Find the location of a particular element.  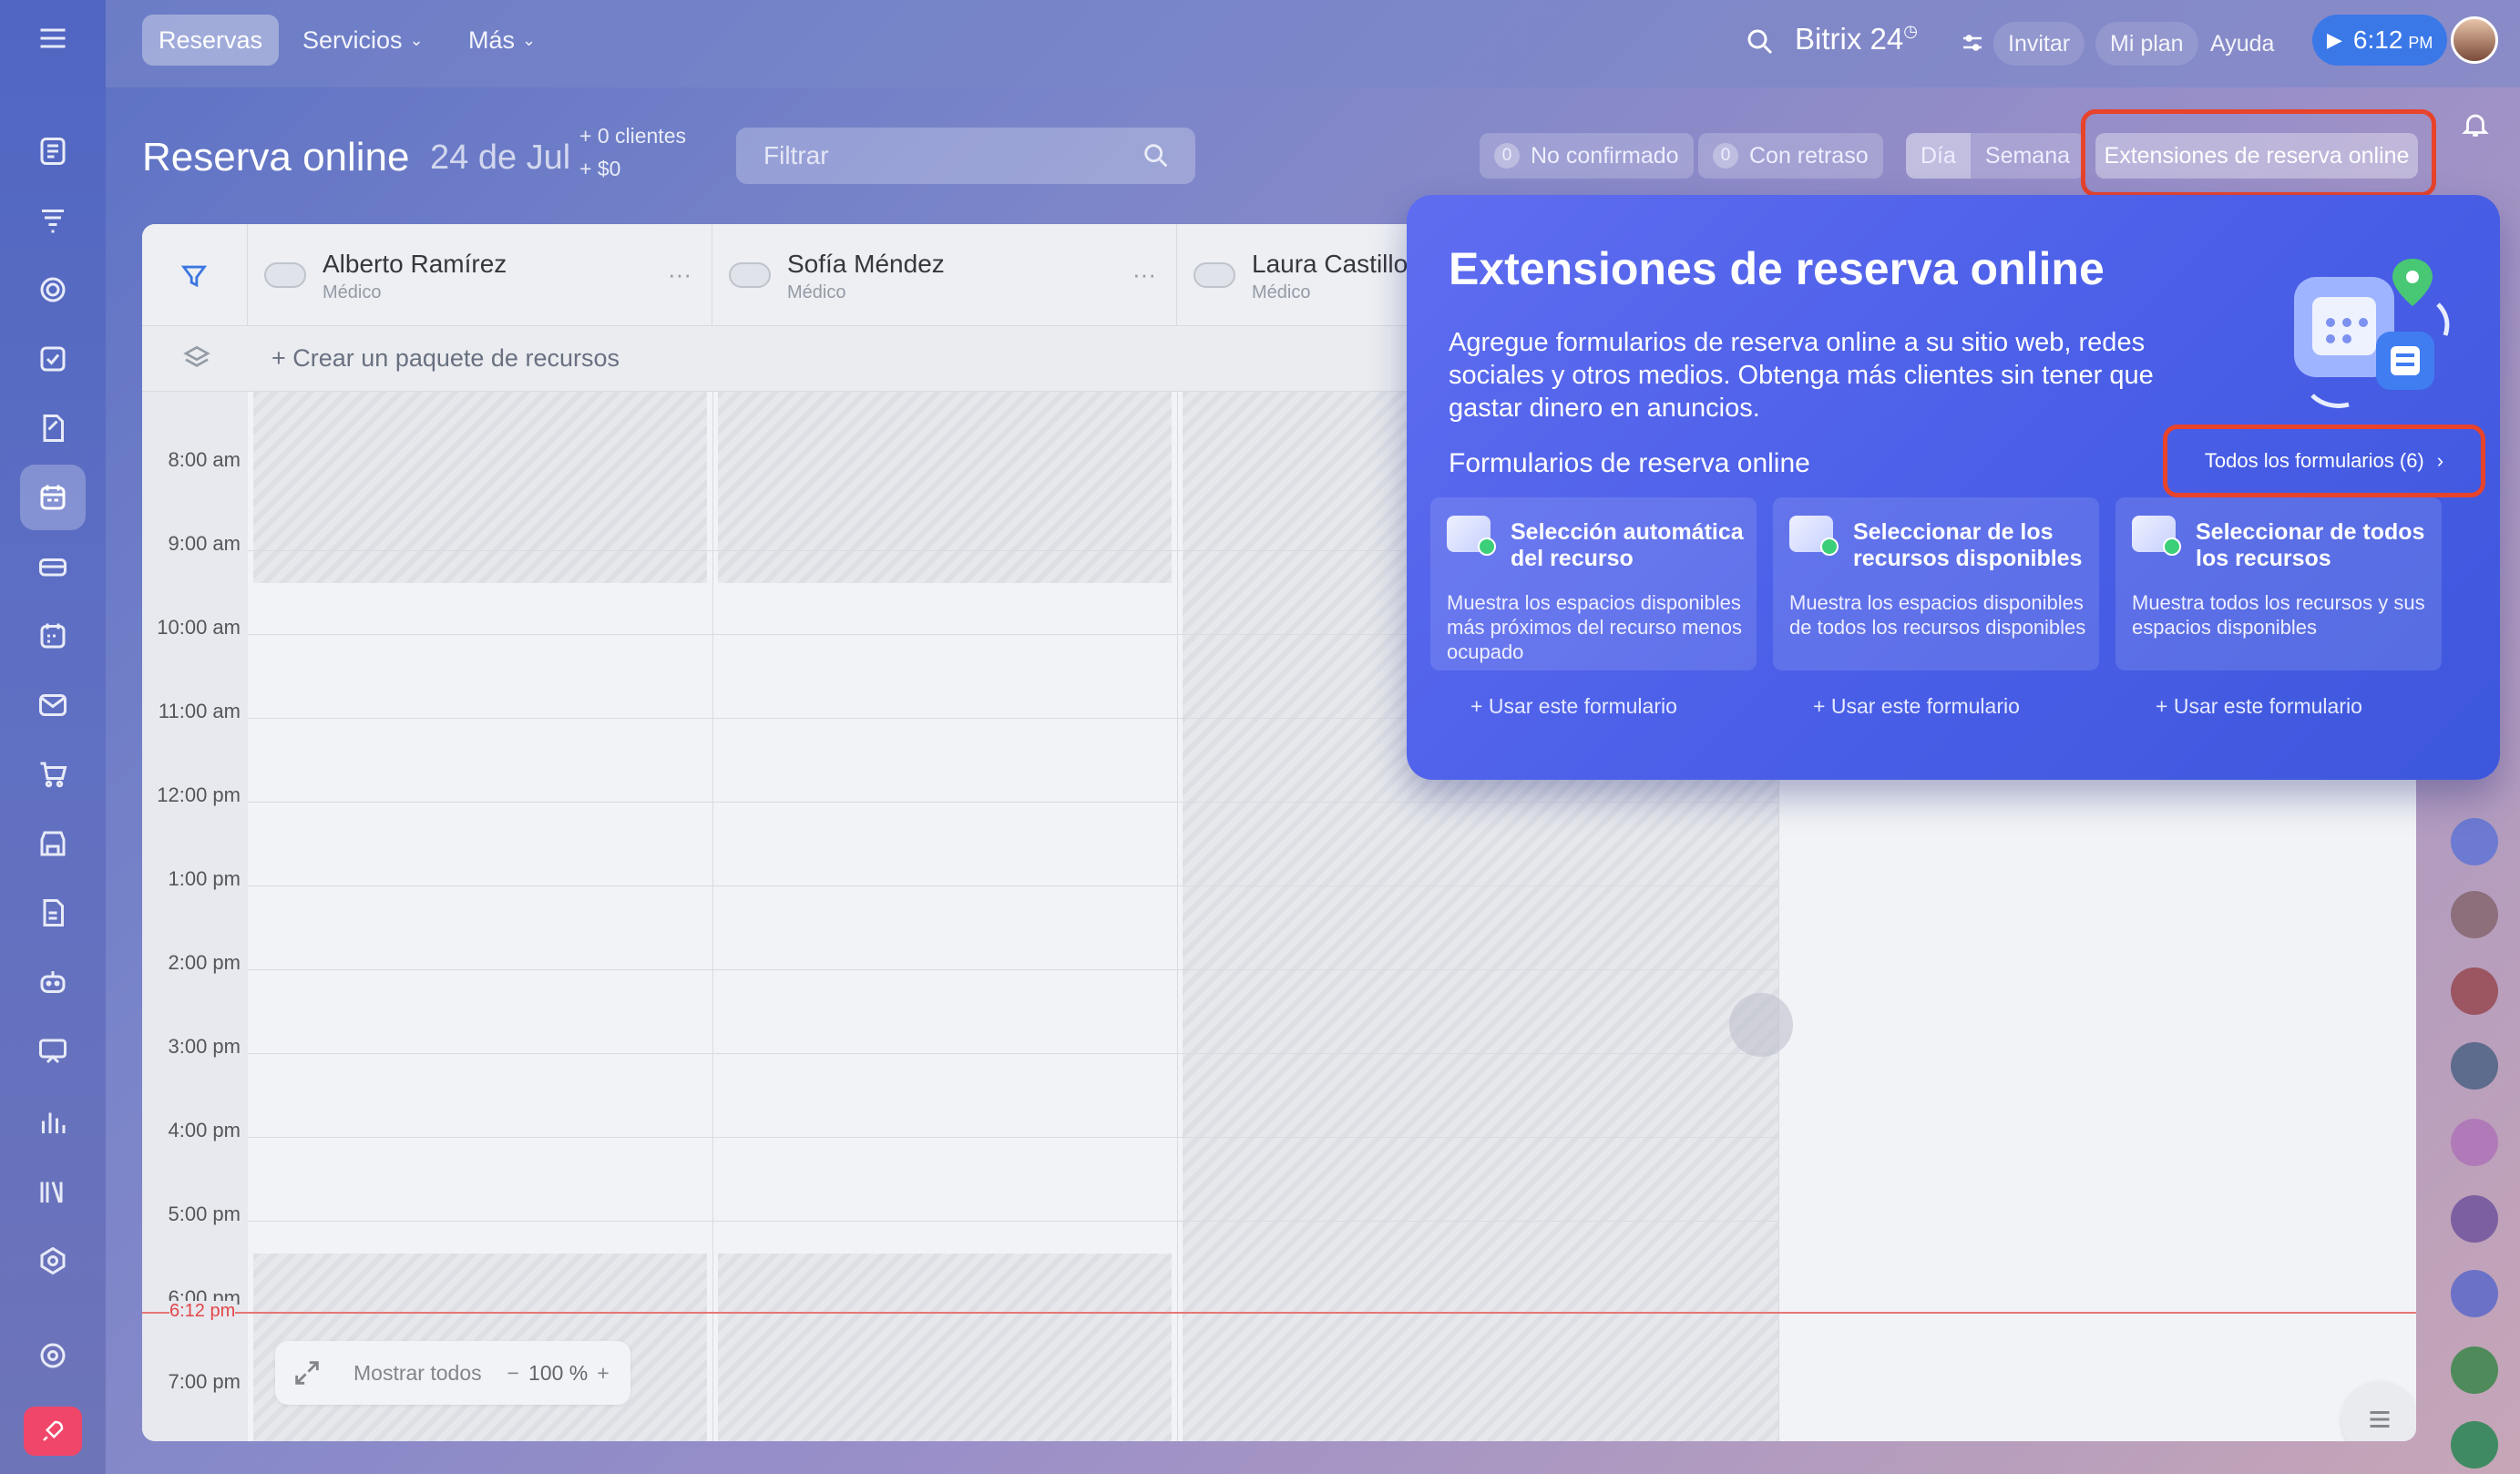

help-button: Ayuda is located at coordinates (2242, 44).